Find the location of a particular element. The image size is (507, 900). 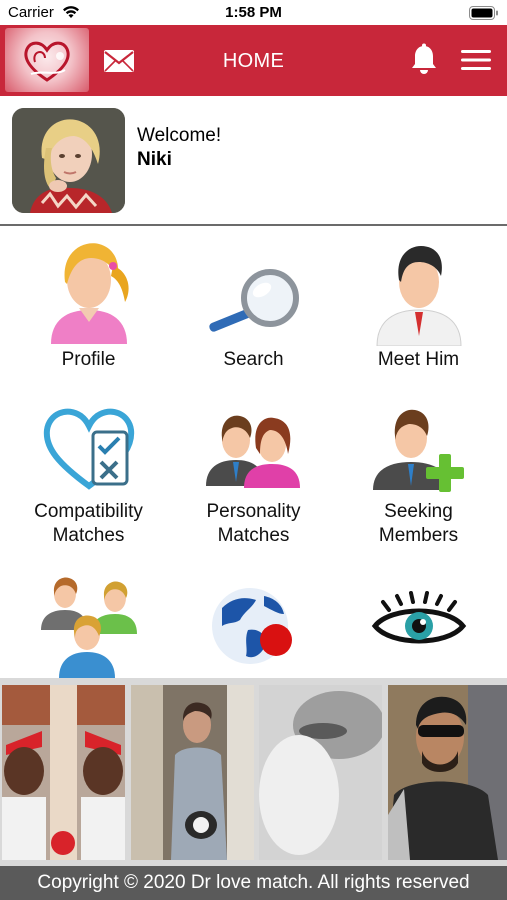

menu-item-search: Search is located at coordinates (253, 316).